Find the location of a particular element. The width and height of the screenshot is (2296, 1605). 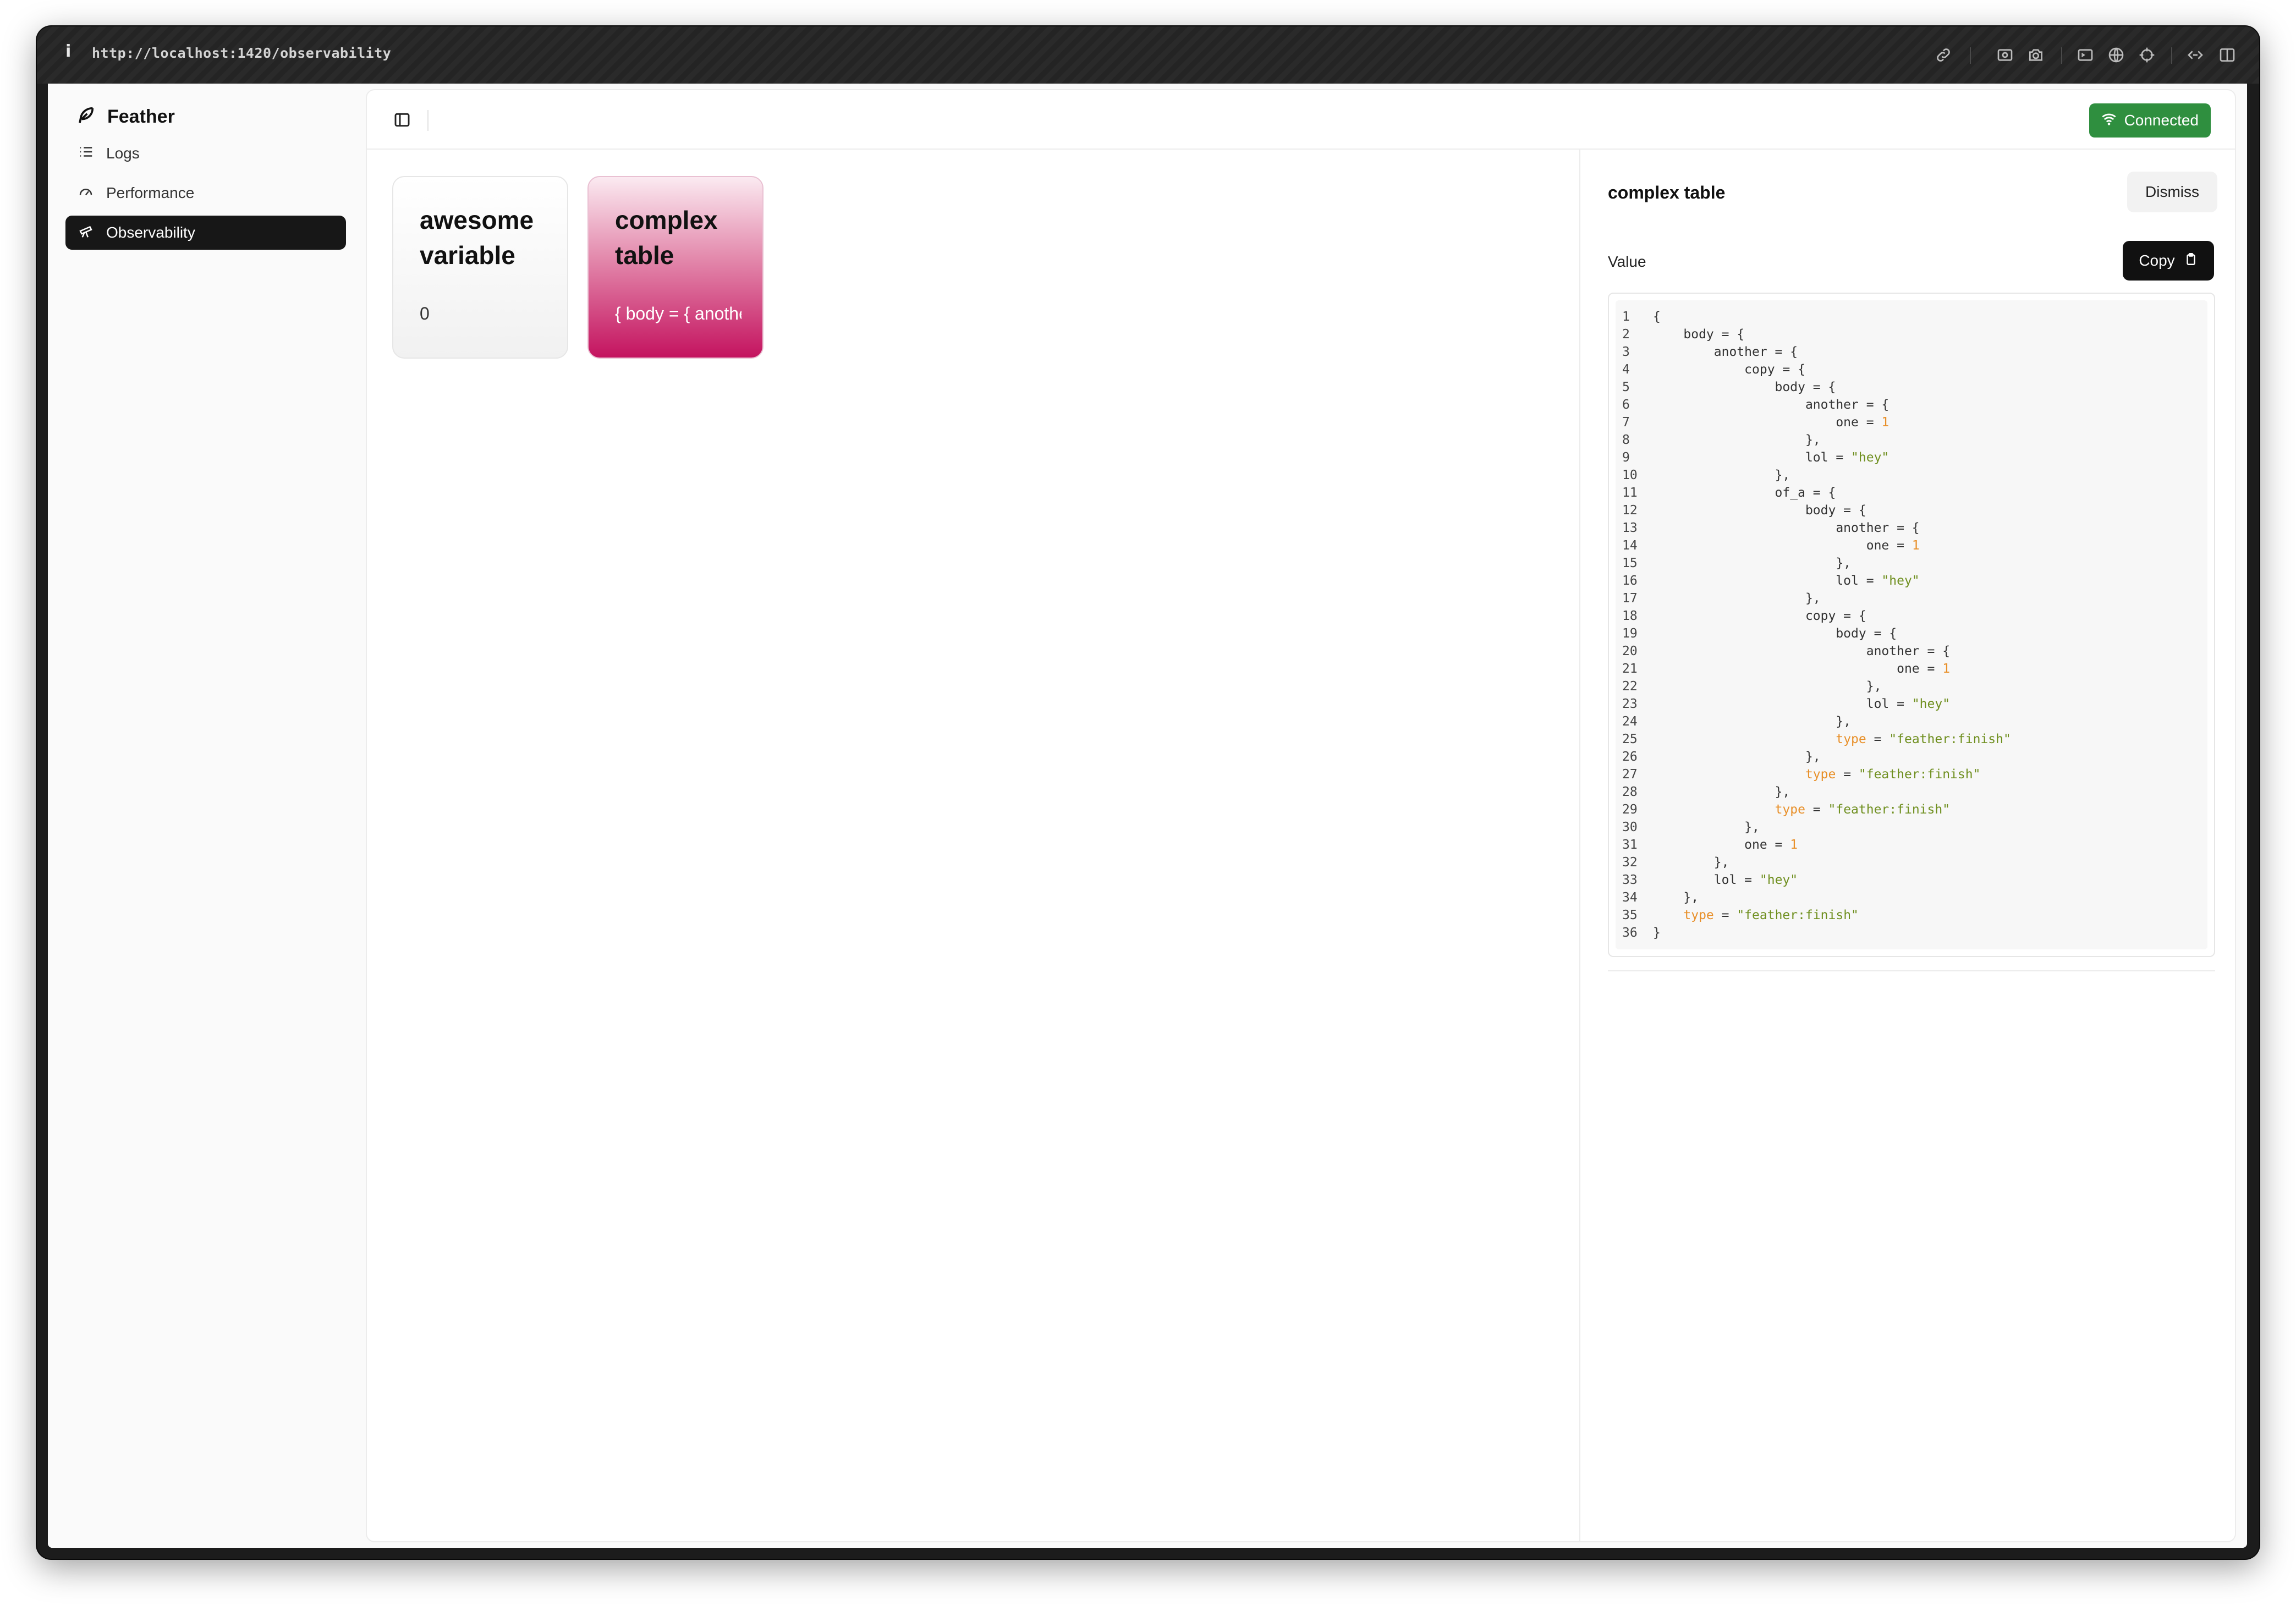

sidebar-item-logs: Logs is located at coordinates (205, 154).